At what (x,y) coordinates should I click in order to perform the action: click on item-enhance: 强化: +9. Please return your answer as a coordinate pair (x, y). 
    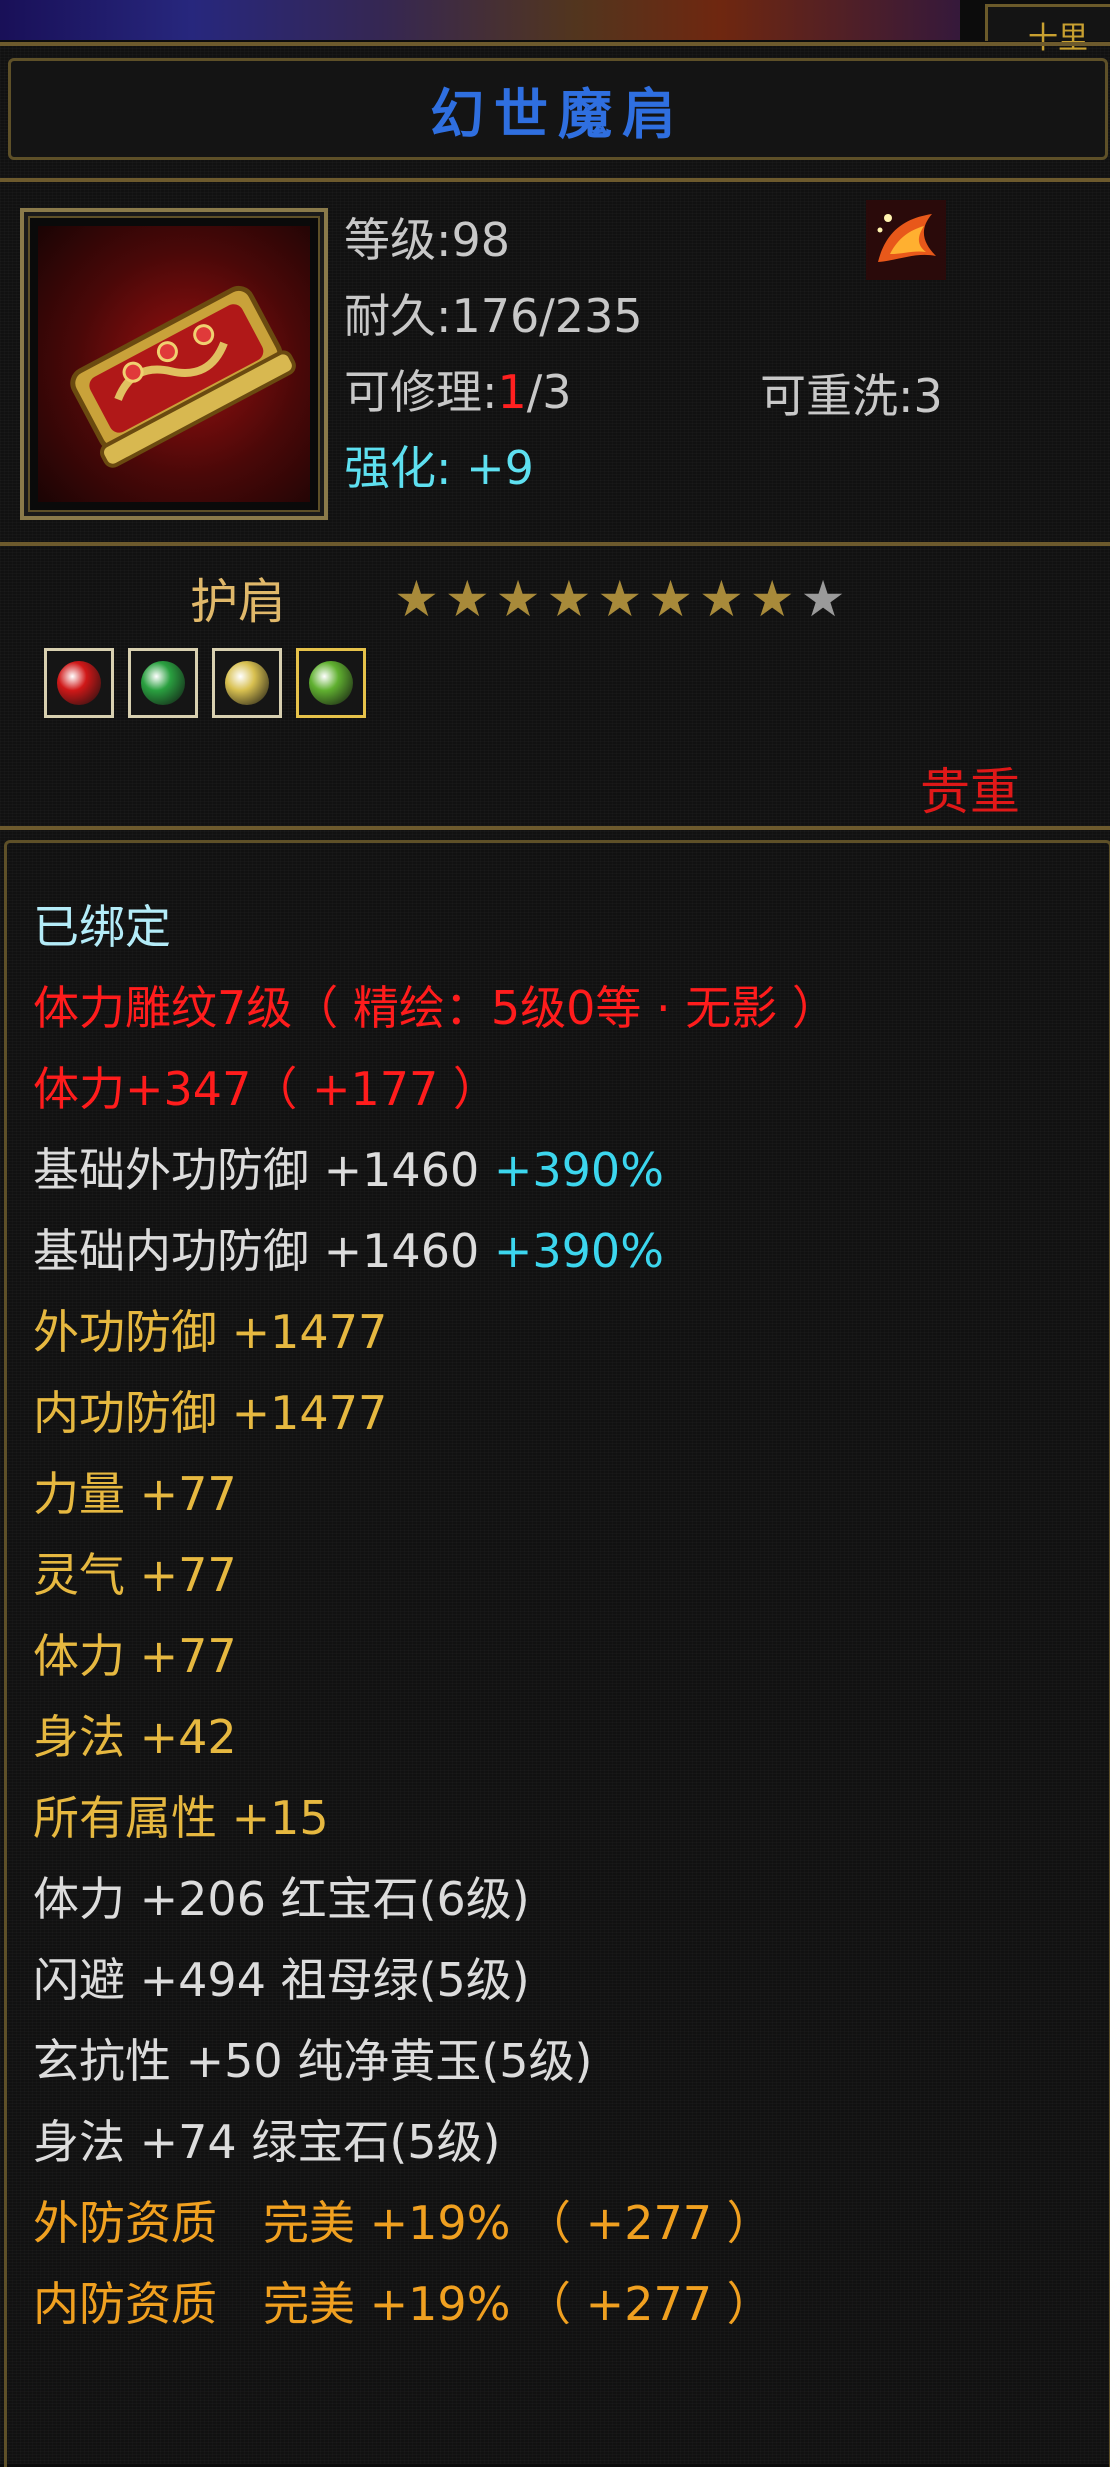
    Looking at the image, I should click on (439, 468).